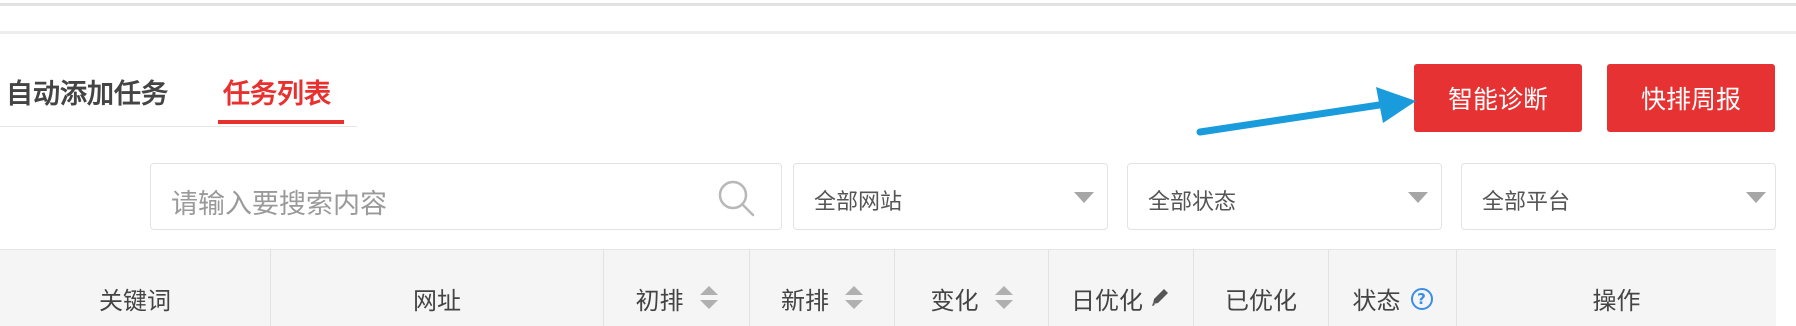 The height and width of the screenshot is (326, 1796). What do you see at coordinates (178, 93) in the screenshot?
I see `tab-bar: 自动添加任务 任务列表` at bounding box center [178, 93].